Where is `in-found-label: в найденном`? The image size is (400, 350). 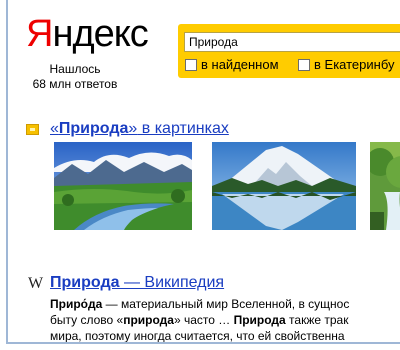 in-found-label: в найденном is located at coordinates (240, 64).